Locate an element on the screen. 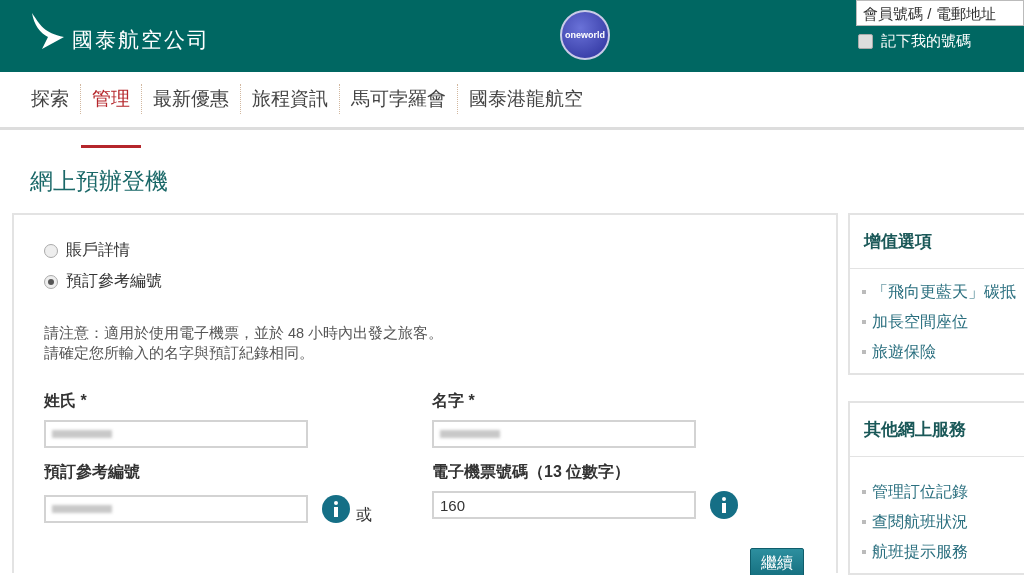 The height and width of the screenshot is (575, 1024). radio-label: 賬戶詳情 is located at coordinates (98, 250).